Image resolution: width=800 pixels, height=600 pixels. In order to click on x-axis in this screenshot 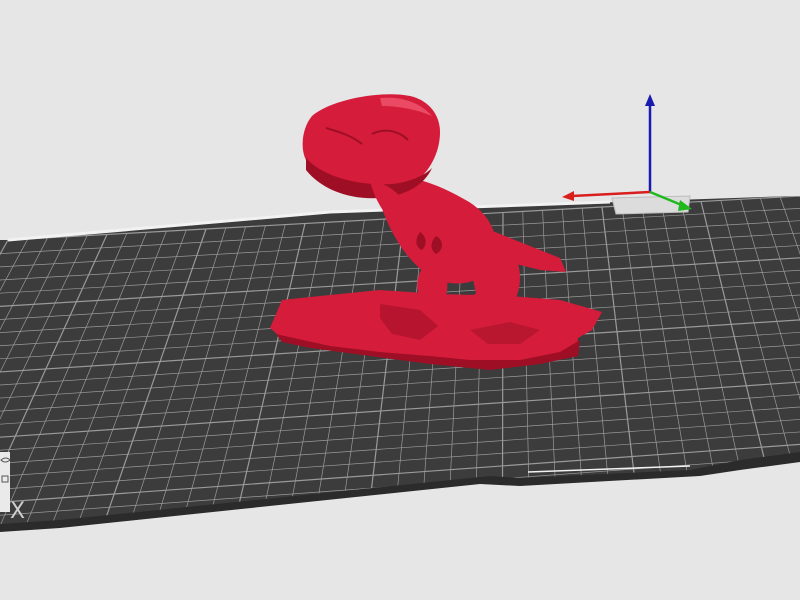, I will do `click(611, 194)`.